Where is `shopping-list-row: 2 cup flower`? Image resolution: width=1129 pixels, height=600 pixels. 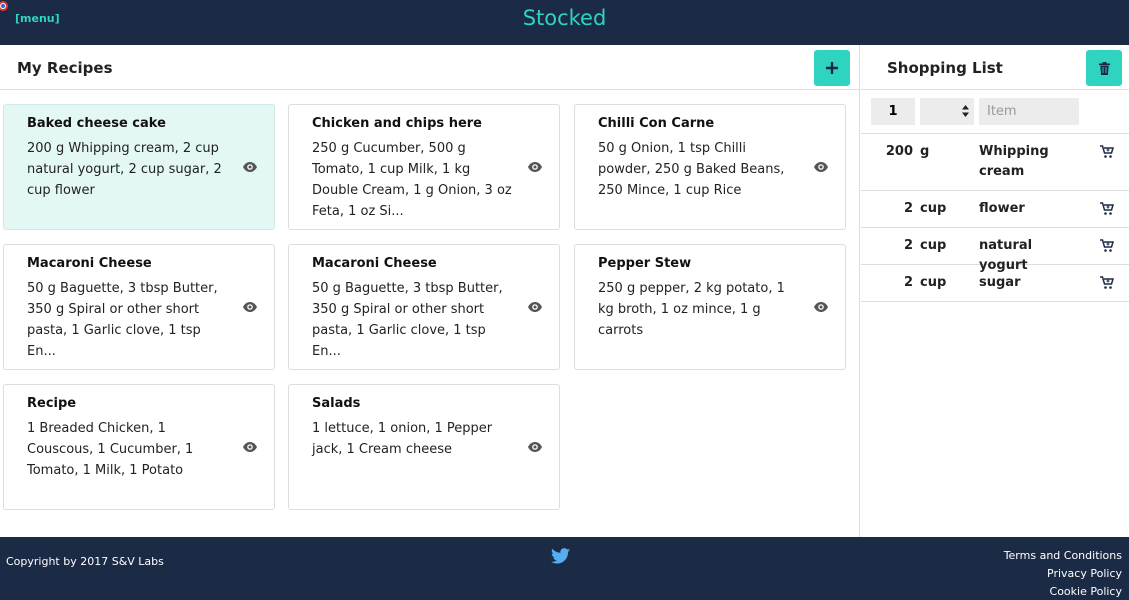 shopping-list-row: 2 cup flower is located at coordinates (995, 209).